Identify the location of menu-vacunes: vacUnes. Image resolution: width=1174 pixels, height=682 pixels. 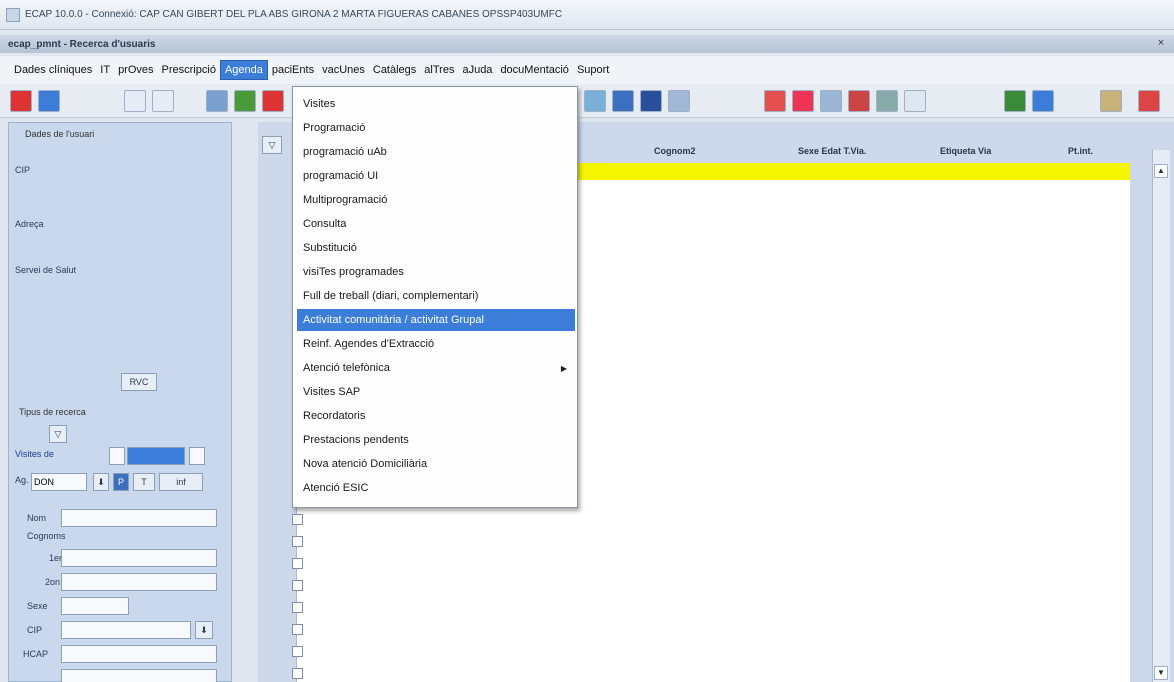
(343, 70).